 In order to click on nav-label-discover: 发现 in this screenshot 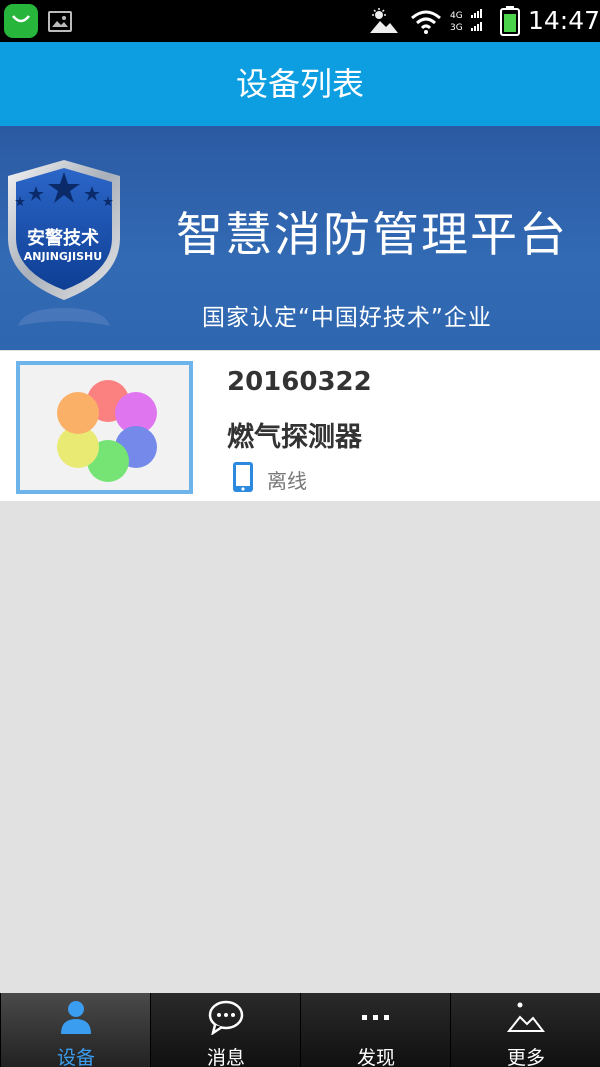, I will do `click(375, 1057)`.